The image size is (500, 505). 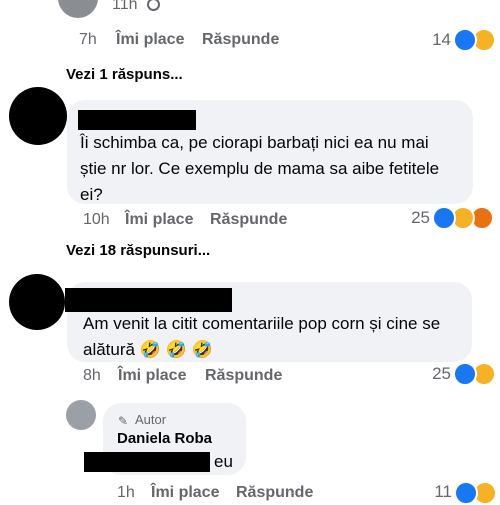 I want to click on comment-time: 7h, so click(x=88, y=39).